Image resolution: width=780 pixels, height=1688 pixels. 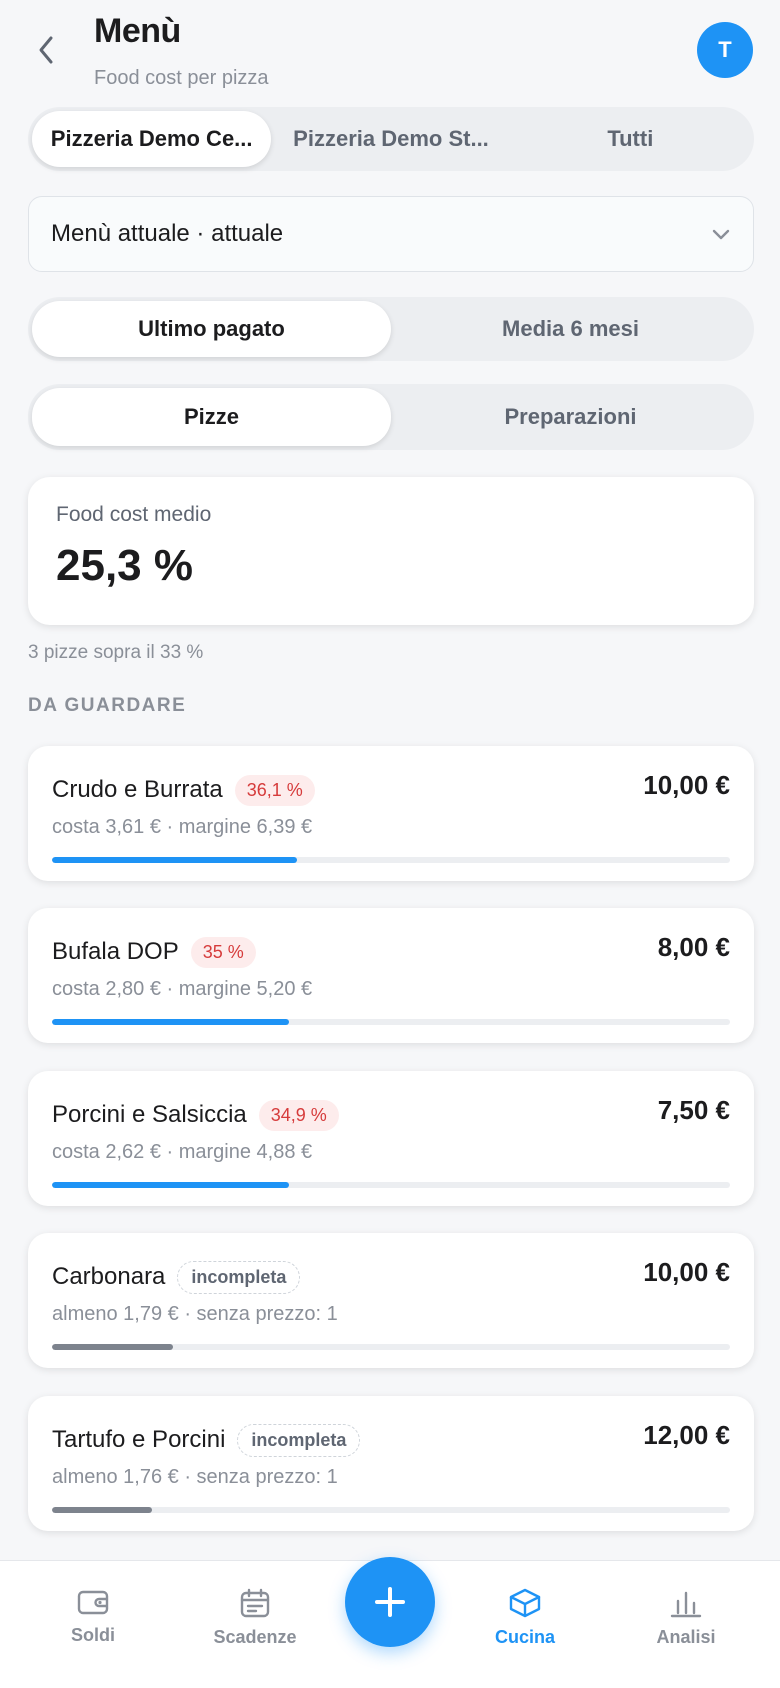 I want to click on nav-scadenze: Scadenze, so click(x=255, y=1617).